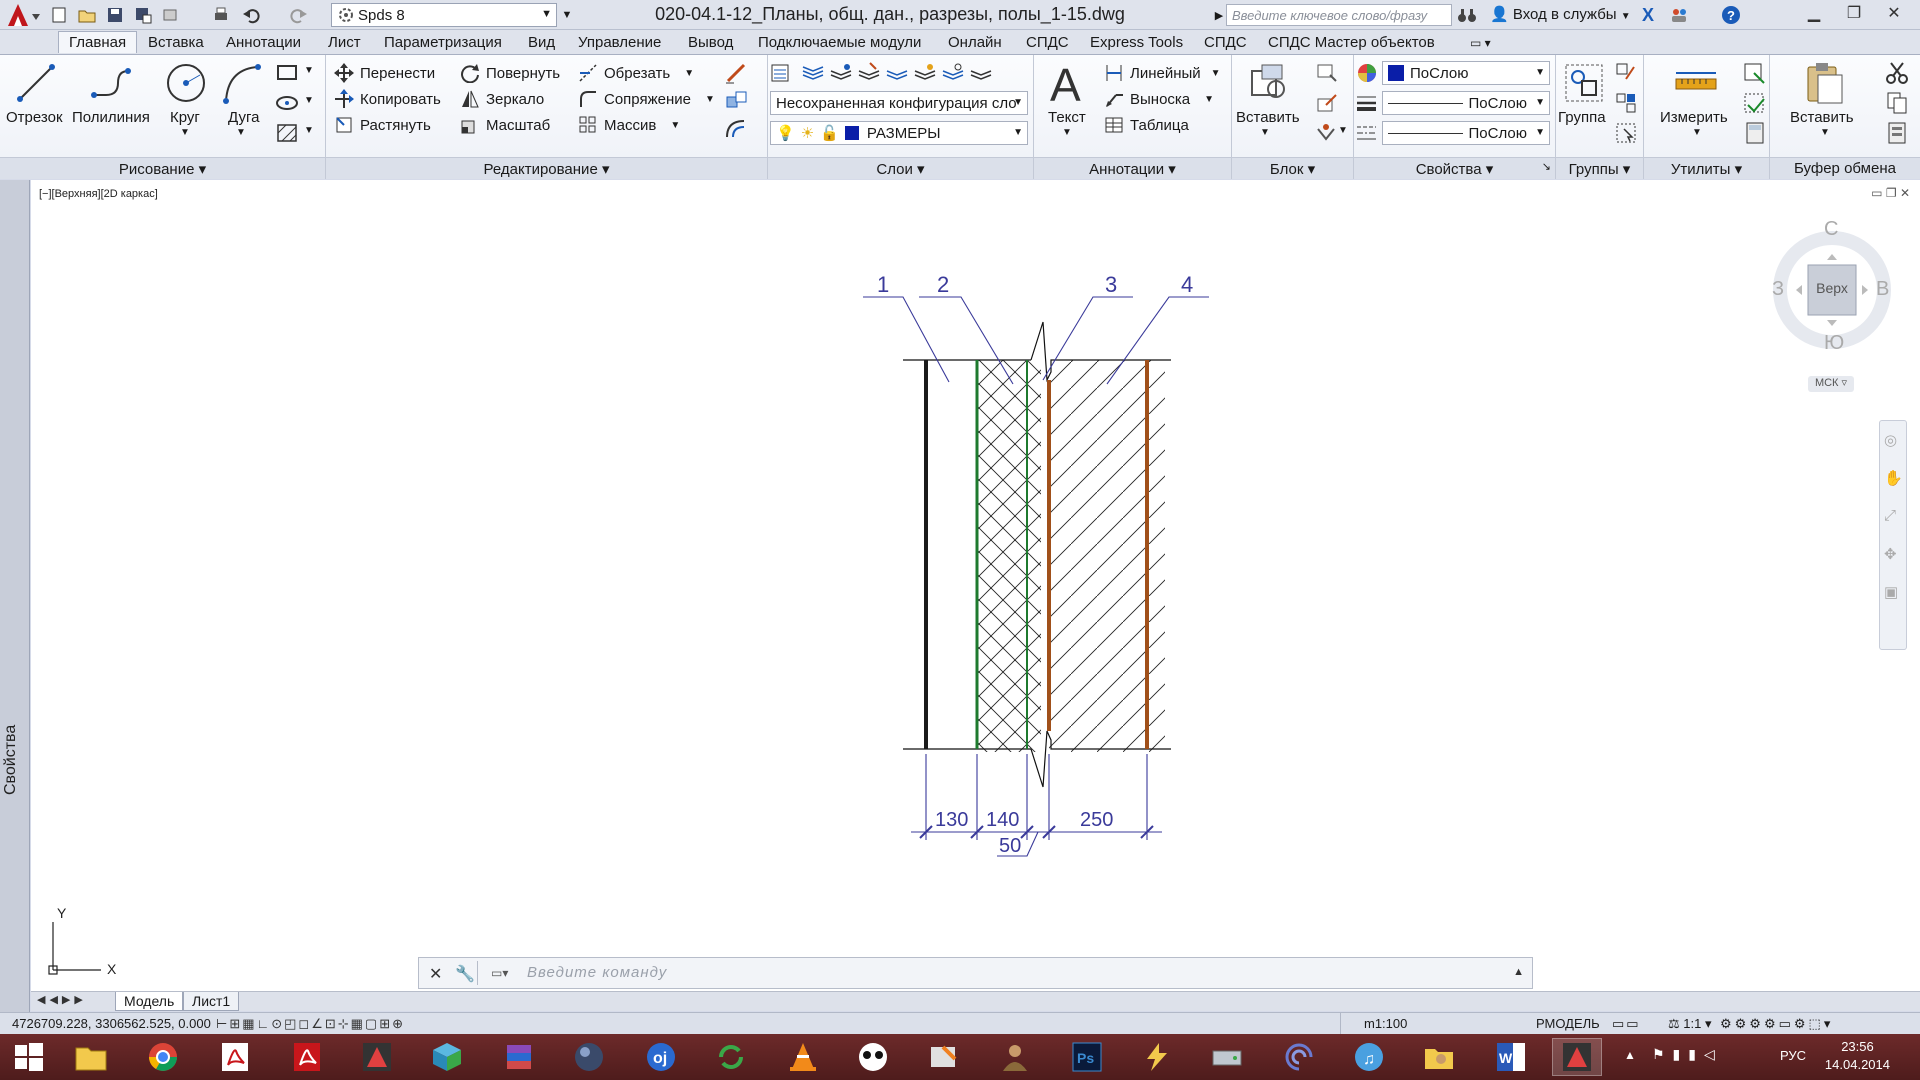 The image size is (1920, 1080). What do you see at coordinates (1824, 85) in the screenshot?
I see `paste-button` at bounding box center [1824, 85].